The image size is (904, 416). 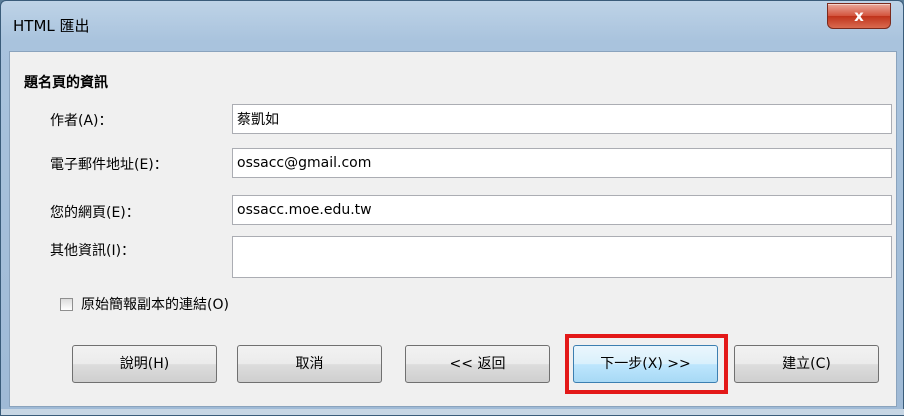 I want to click on author-label: 作者(A)：, so click(x=81, y=121).